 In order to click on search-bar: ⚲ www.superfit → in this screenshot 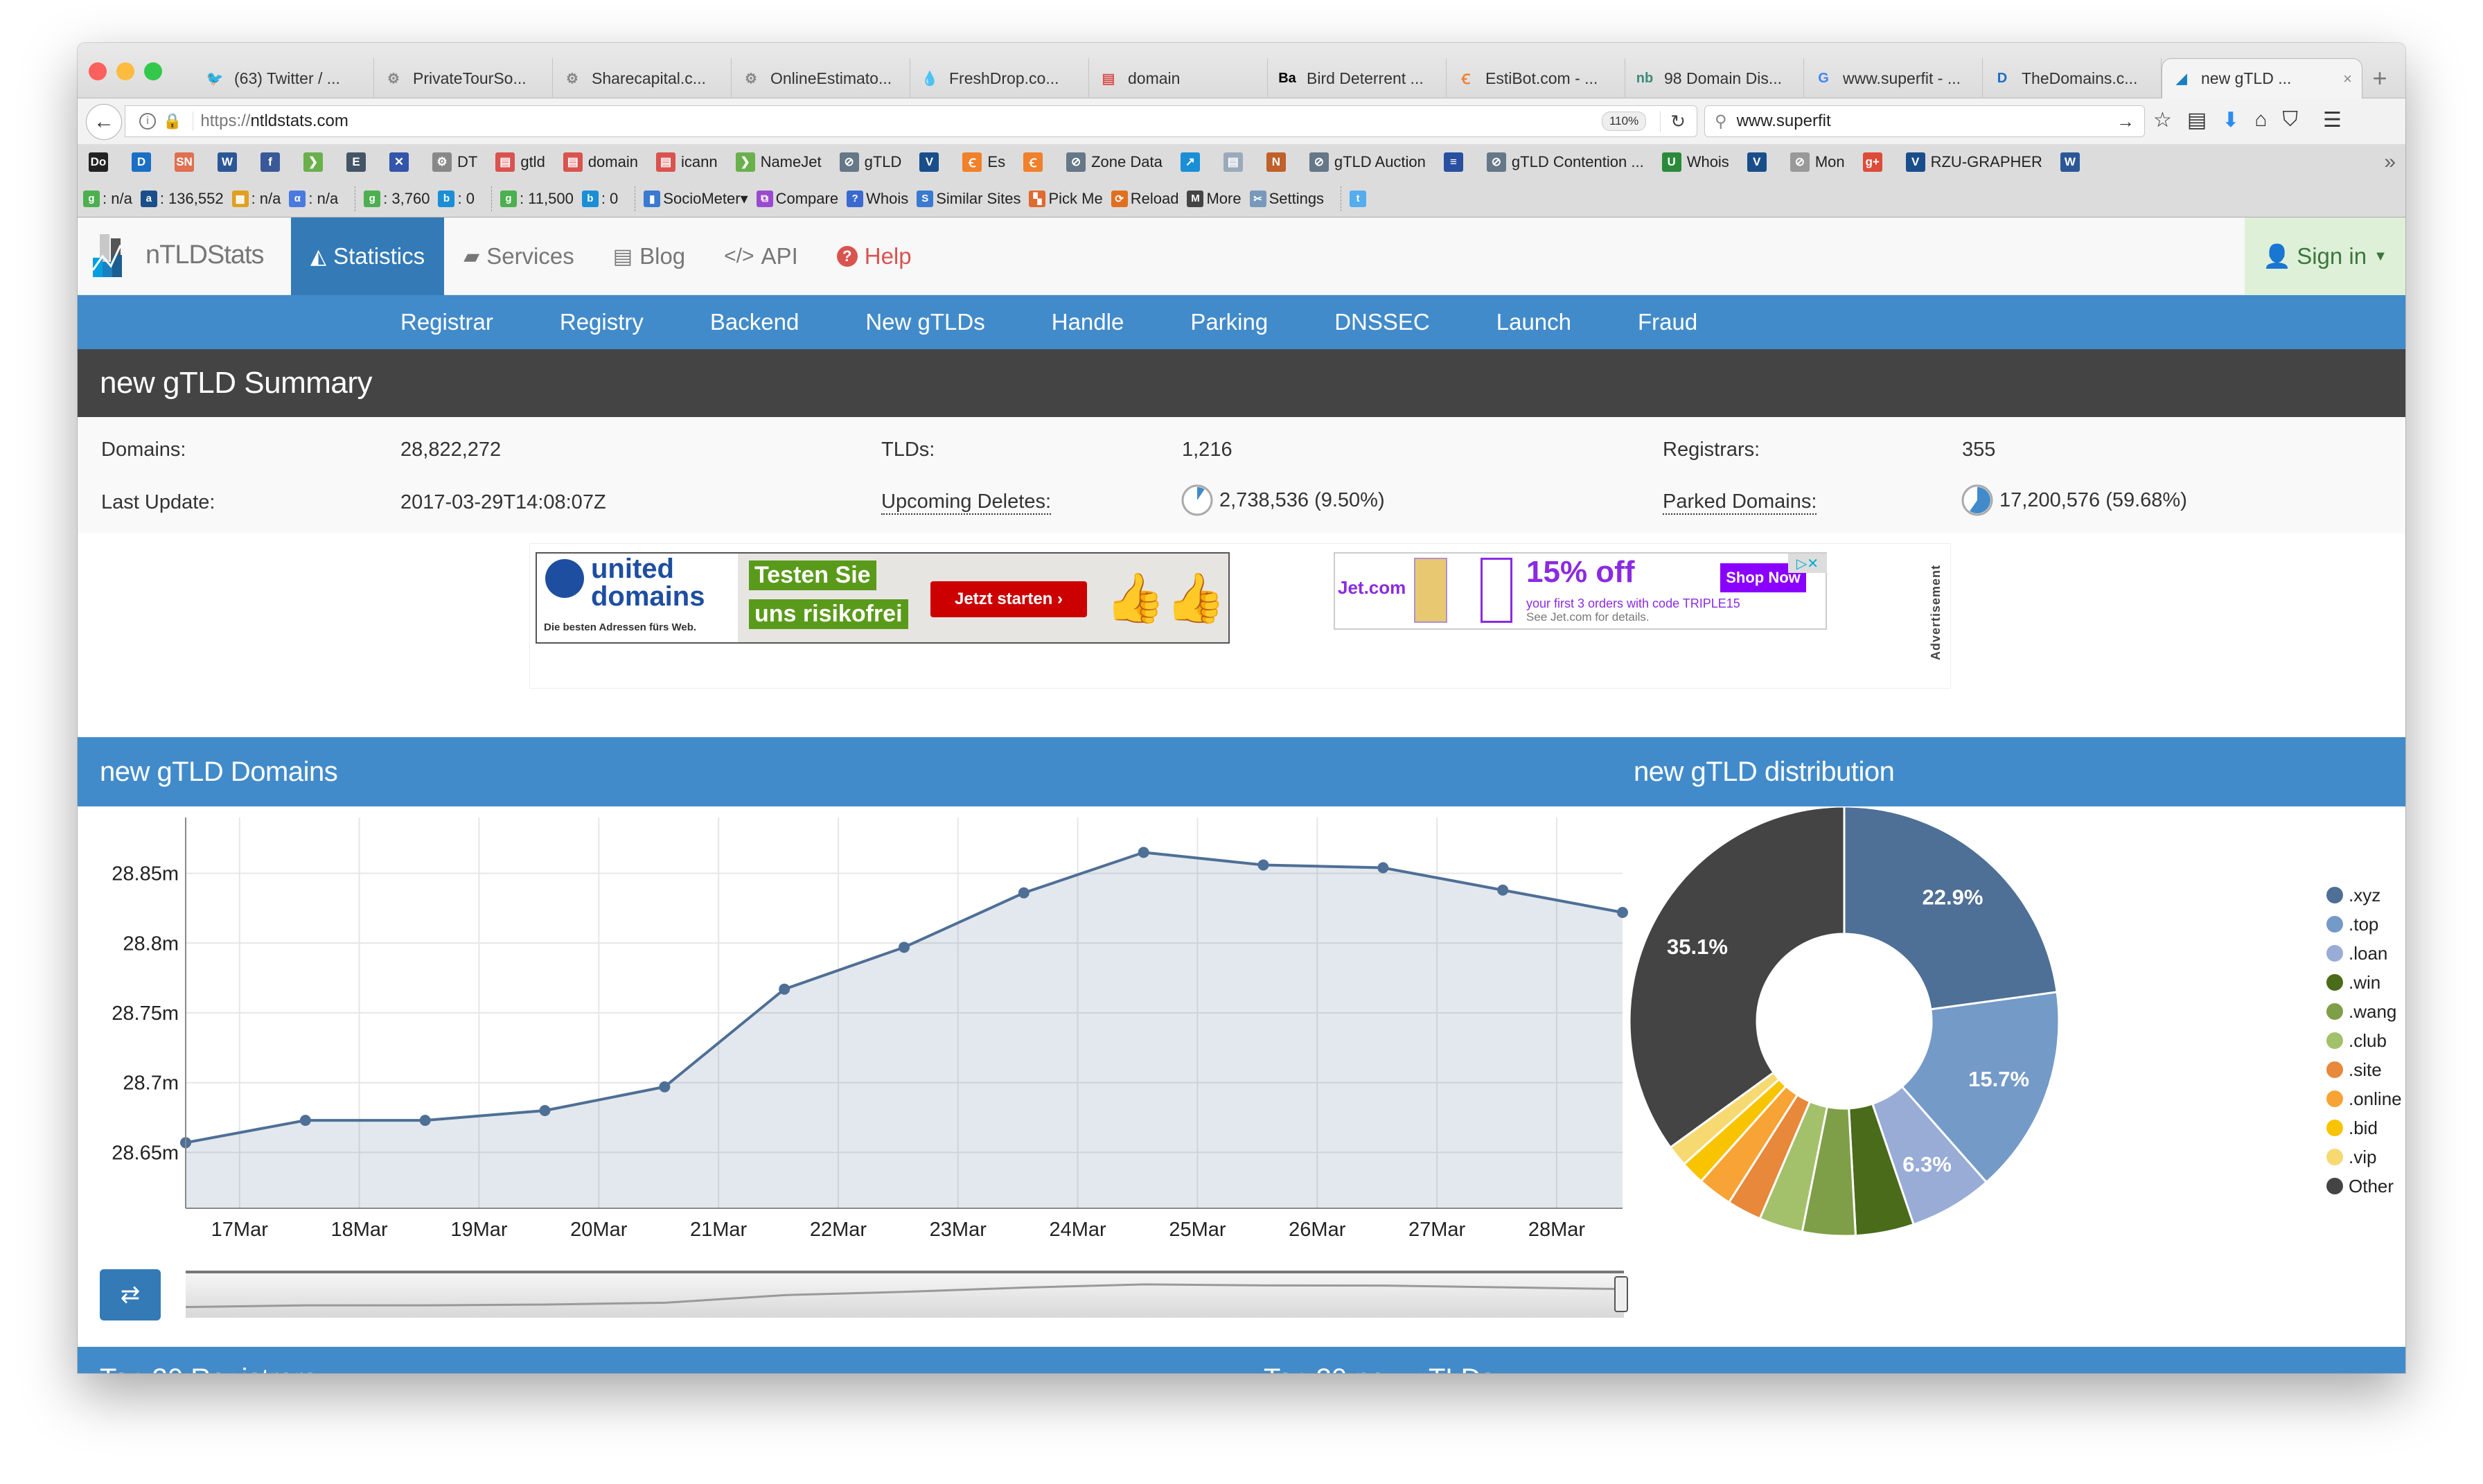, I will do `click(1924, 121)`.